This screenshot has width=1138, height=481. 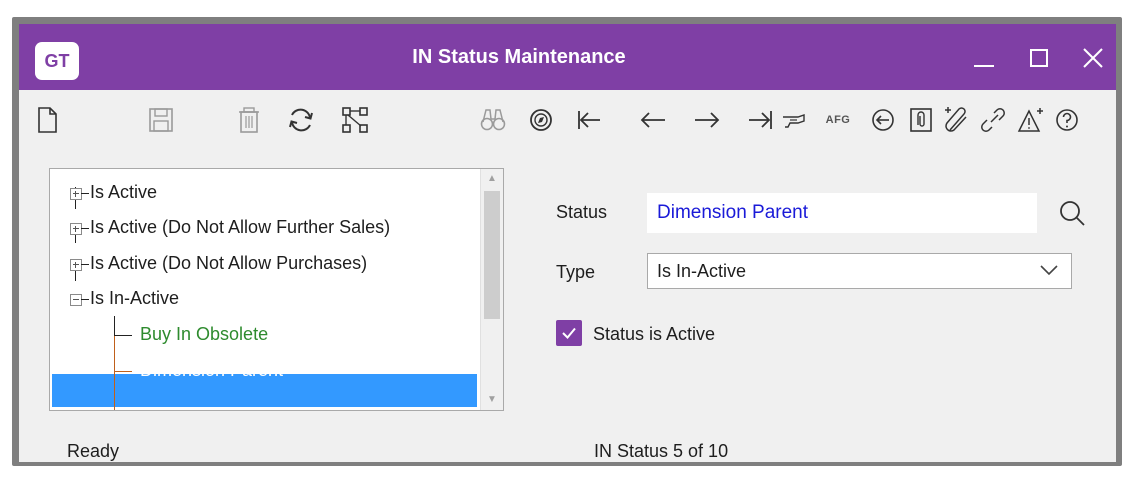 I want to click on add-attachment-button, so click(x=957, y=120).